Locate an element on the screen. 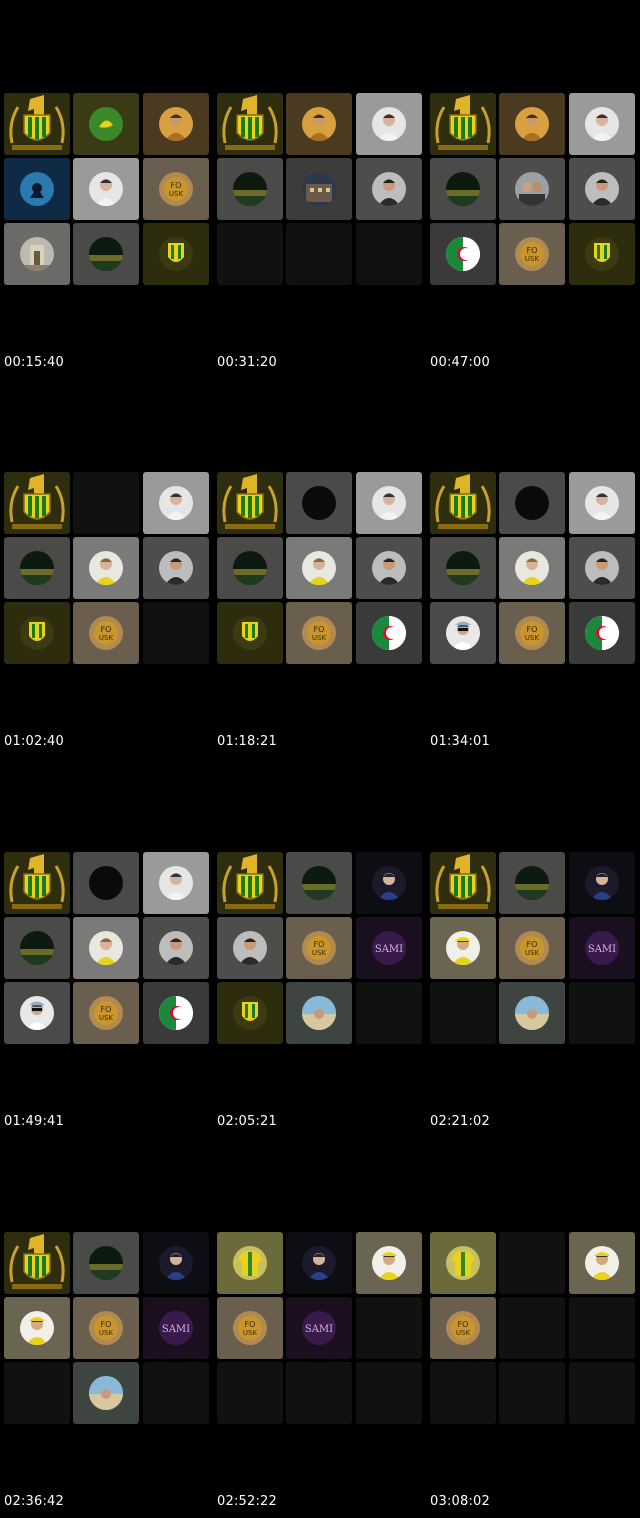  participant-grid: FO USK is located at coordinates (320, 569).